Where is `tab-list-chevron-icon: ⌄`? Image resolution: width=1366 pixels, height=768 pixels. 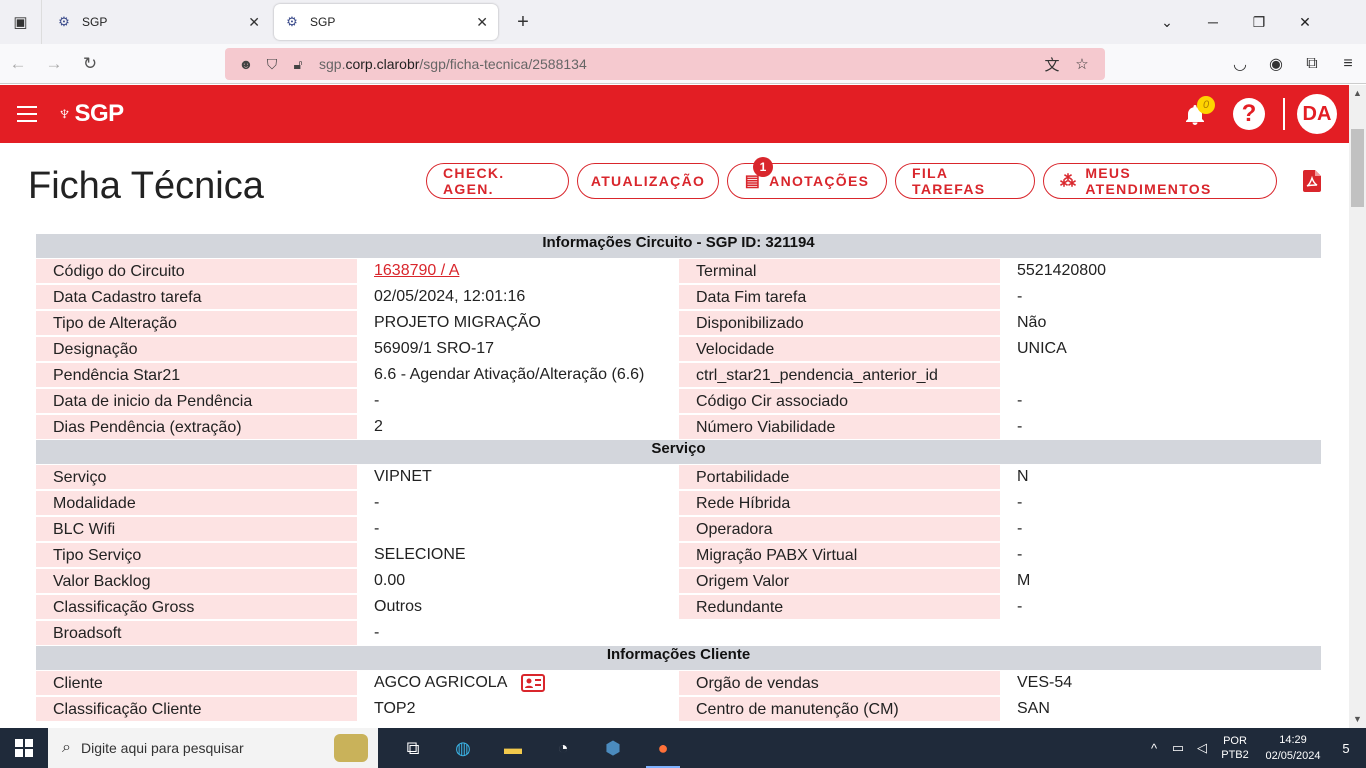 tab-list-chevron-icon: ⌄ is located at coordinates (1167, 22).